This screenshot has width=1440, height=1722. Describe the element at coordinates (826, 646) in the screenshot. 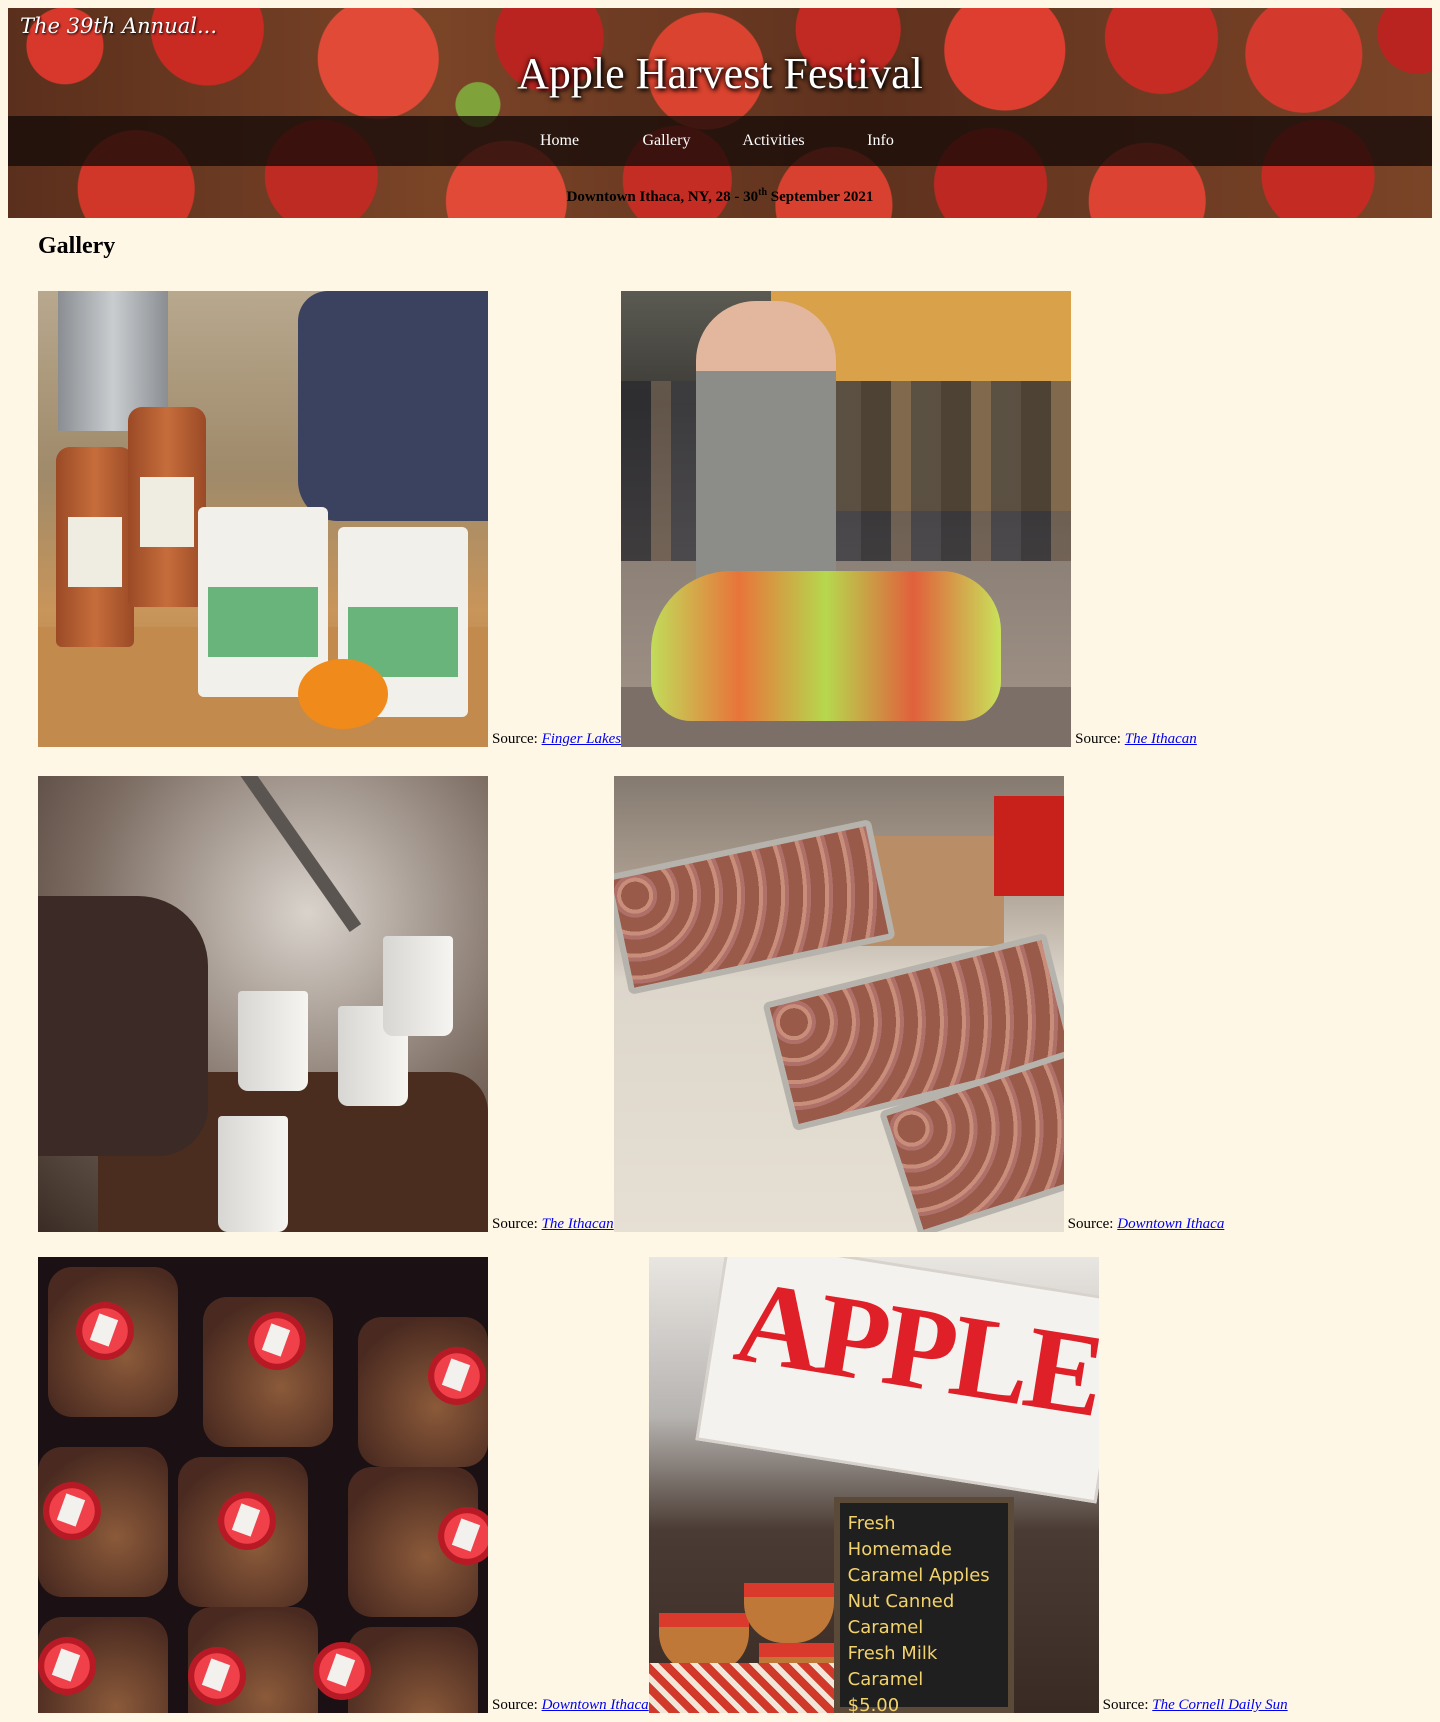

I see `dyed-poodle` at that location.